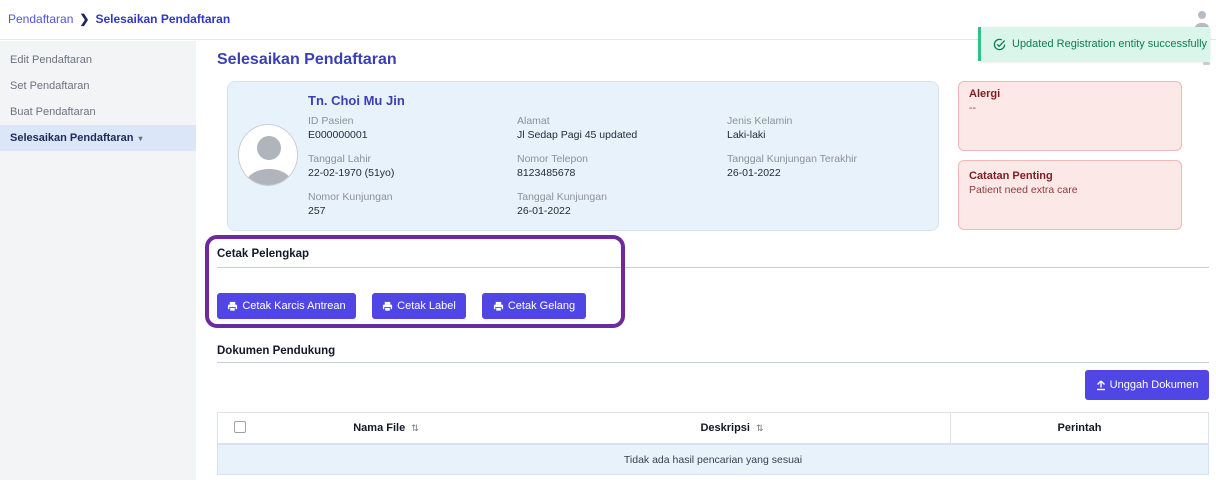 The height and width of the screenshot is (480, 1216). Describe the element at coordinates (725, 428) in the screenshot. I see `column-label: Deskripsi` at that location.